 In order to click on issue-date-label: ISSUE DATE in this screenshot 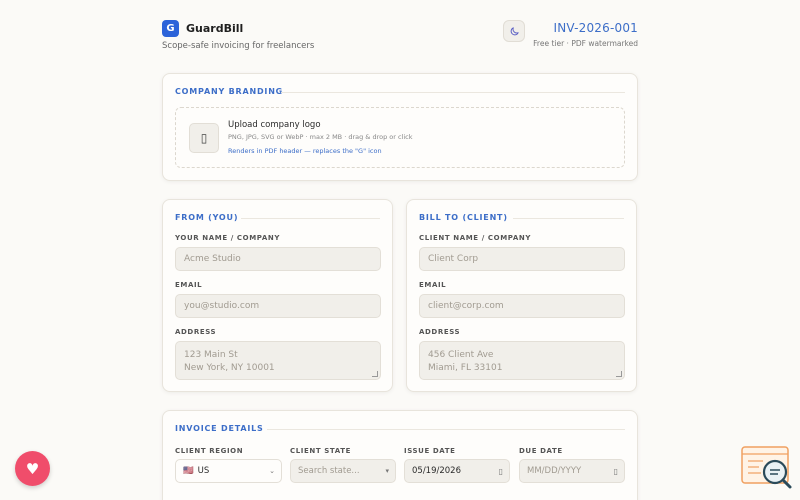, I will do `click(430, 451)`.